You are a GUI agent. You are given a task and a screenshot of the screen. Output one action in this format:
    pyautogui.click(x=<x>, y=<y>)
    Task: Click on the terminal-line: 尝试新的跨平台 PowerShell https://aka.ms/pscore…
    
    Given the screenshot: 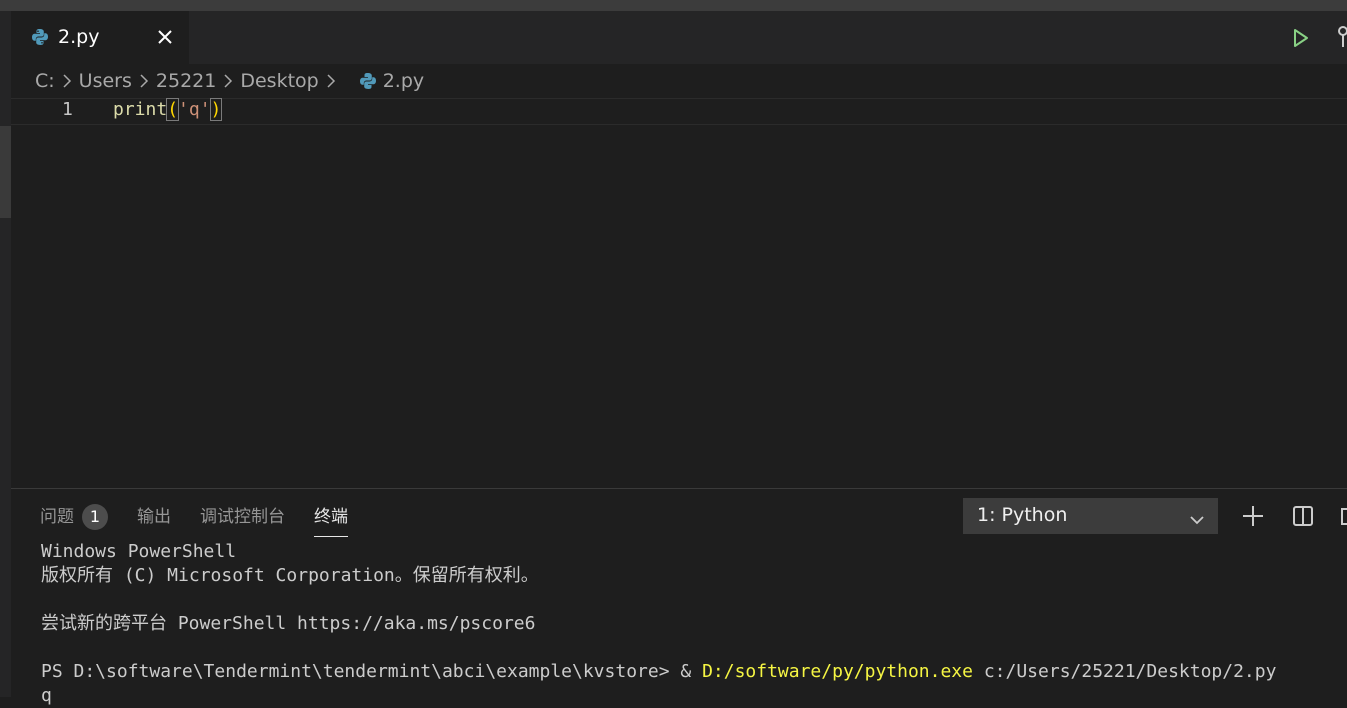 What is the action you would take?
    pyautogui.click(x=288, y=623)
    